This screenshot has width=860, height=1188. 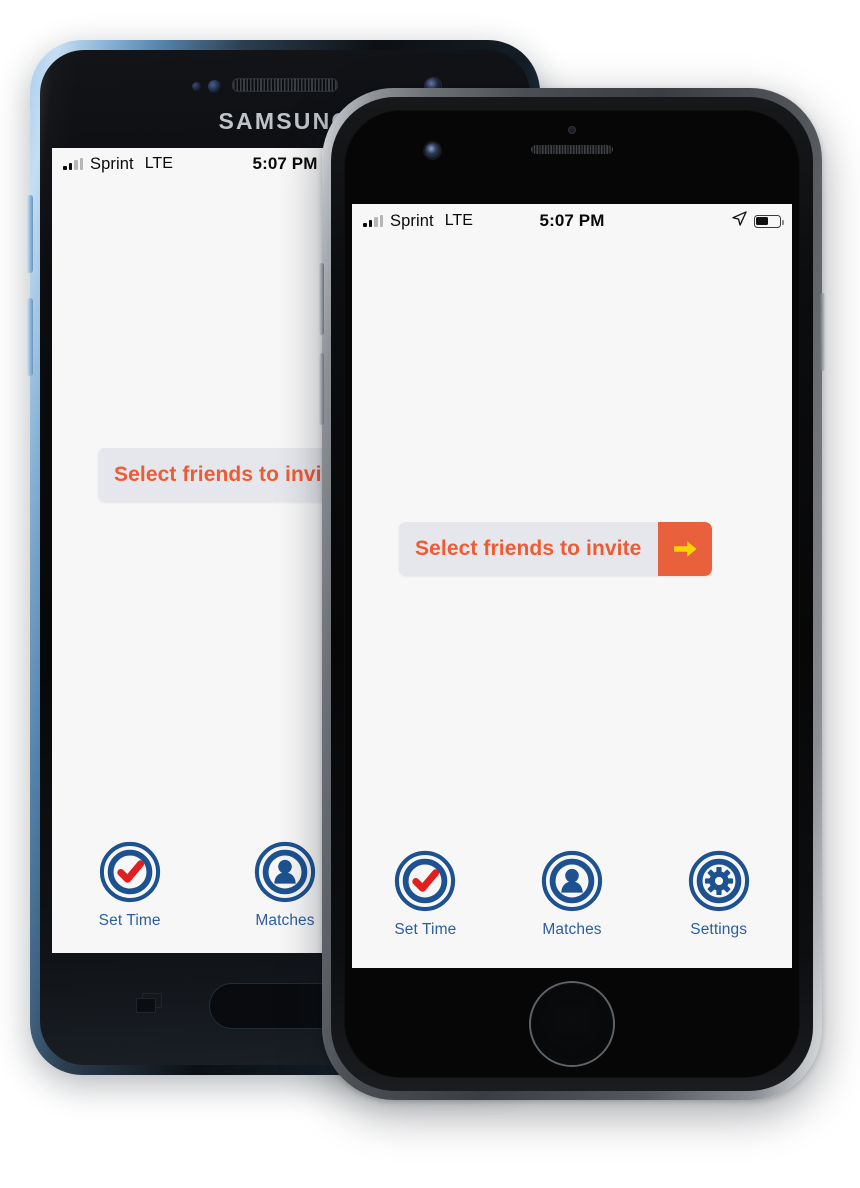 What do you see at coordinates (30, 337) in the screenshot?
I see `samsung-volume-down-button` at bounding box center [30, 337].